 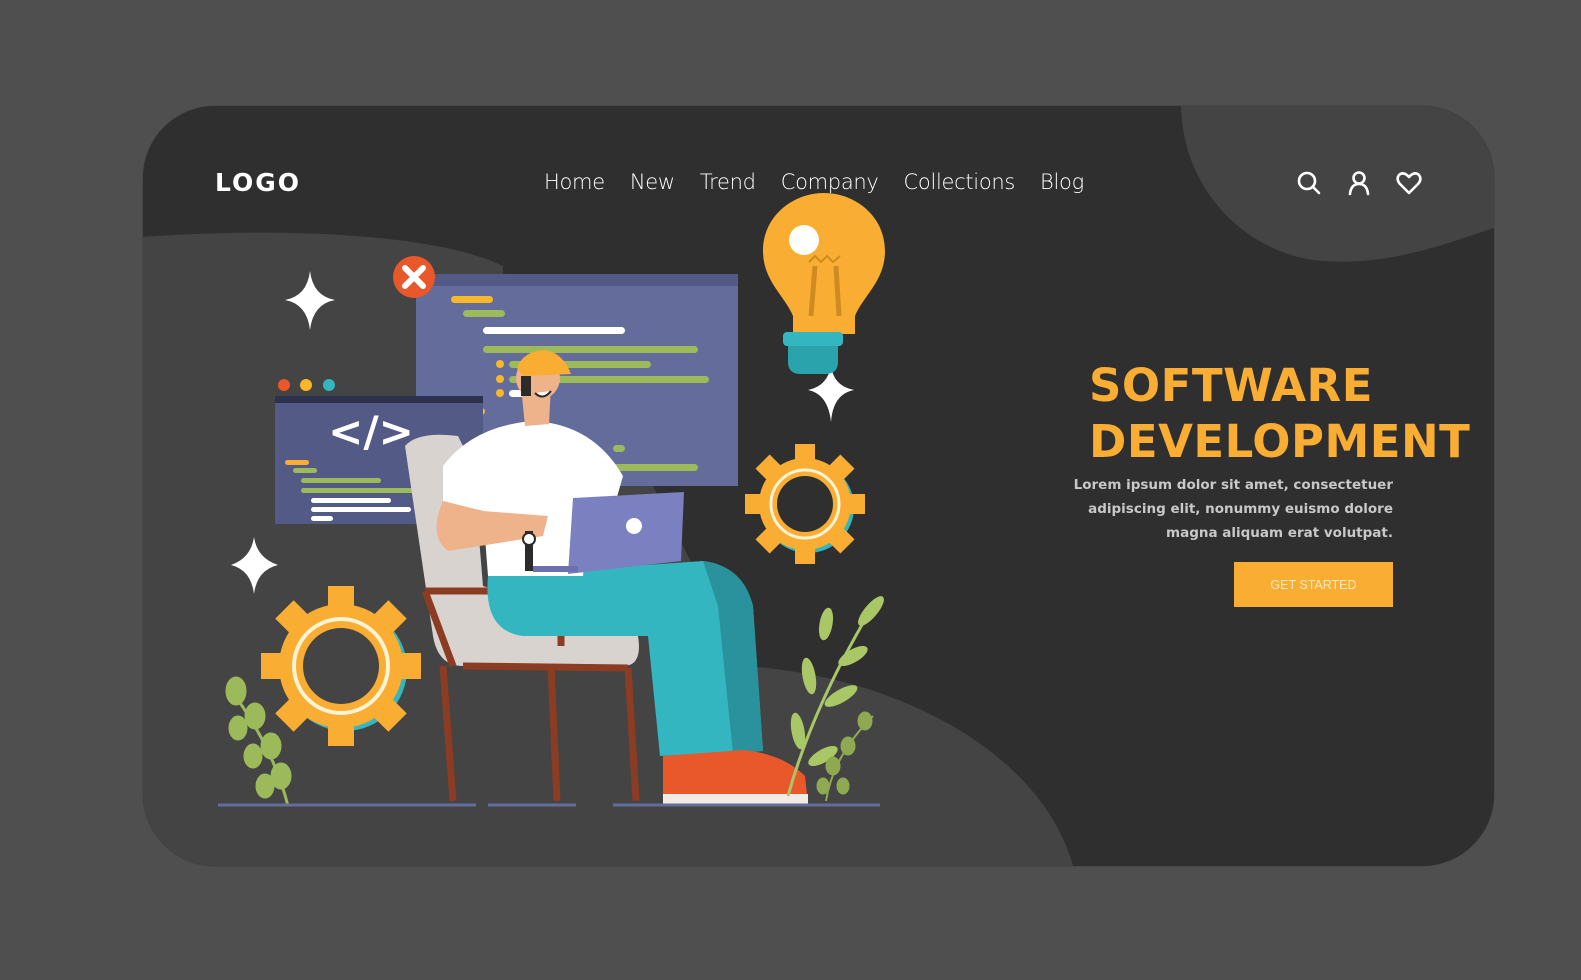 I want to click on lightbulb-icon, so click(x=824, y=283).